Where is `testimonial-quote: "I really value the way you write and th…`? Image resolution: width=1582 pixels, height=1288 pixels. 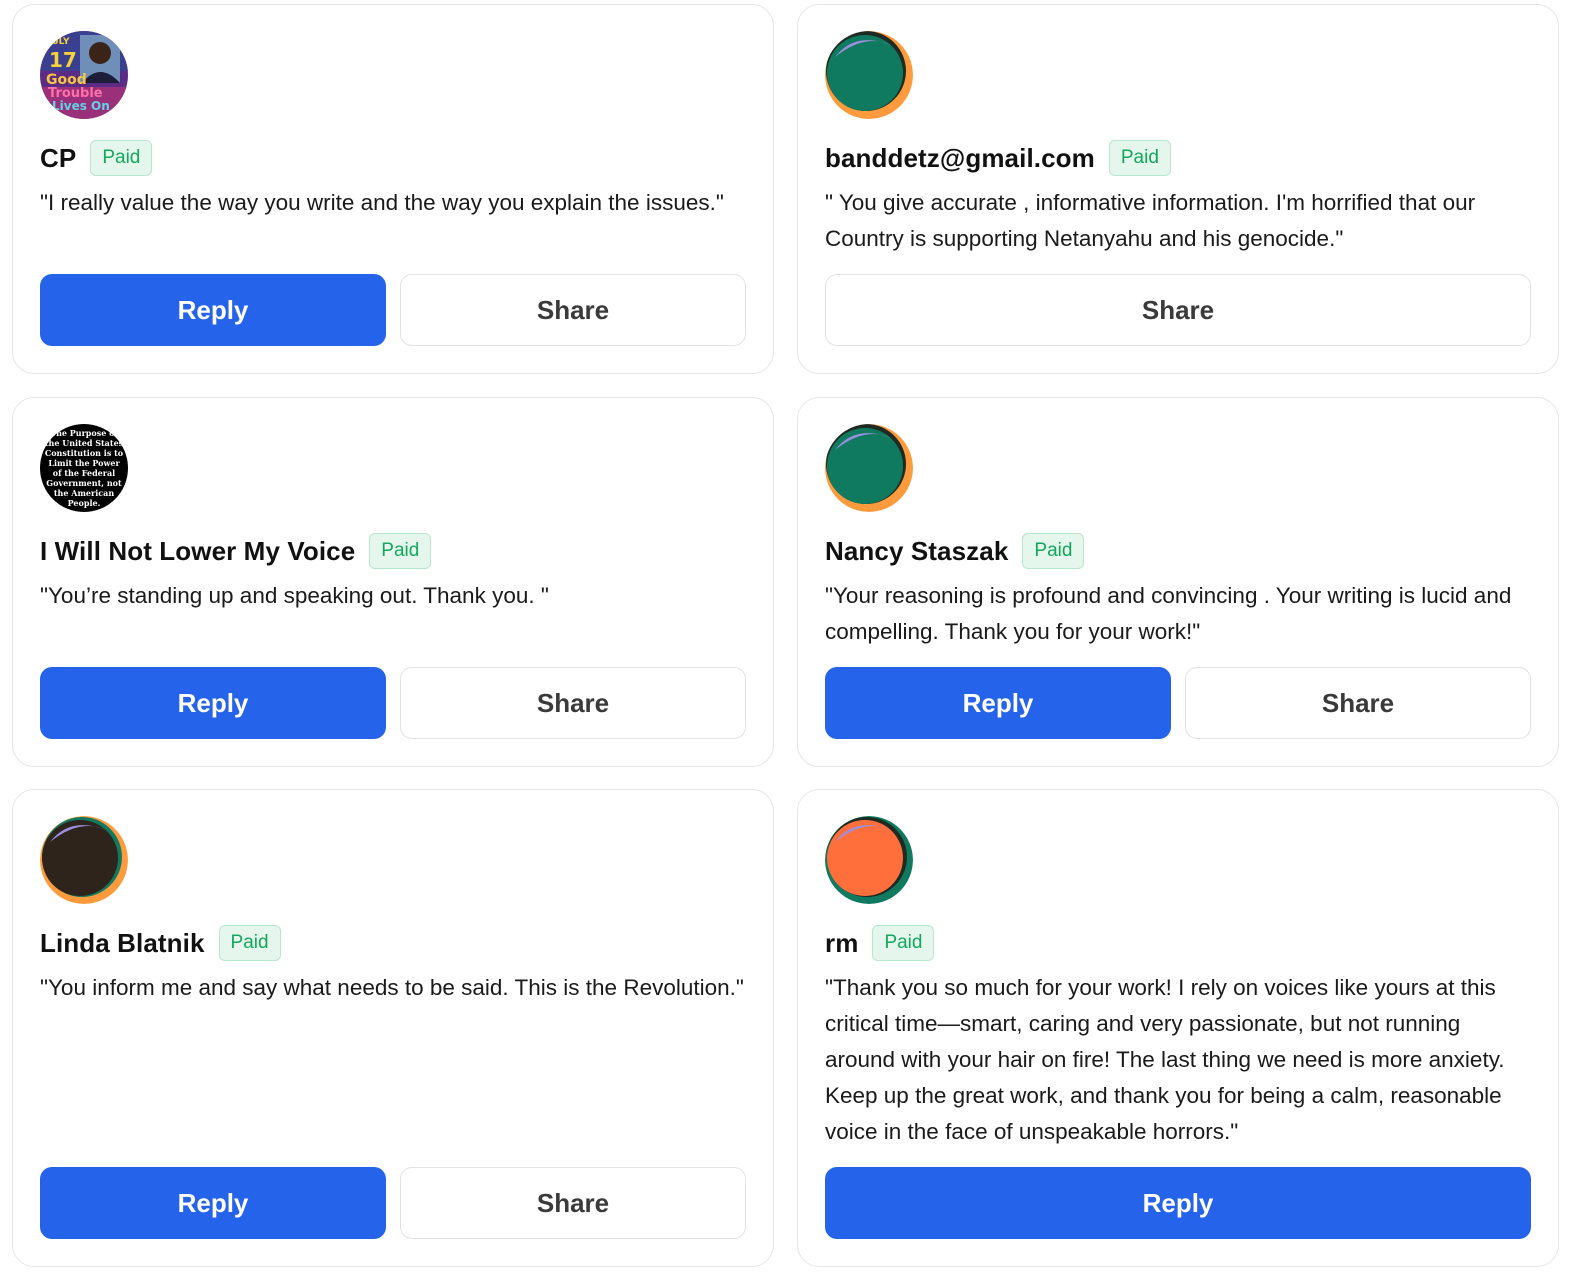 testimonial-quote: "I really value the way you write and th… is located at coordinates (382, 202).